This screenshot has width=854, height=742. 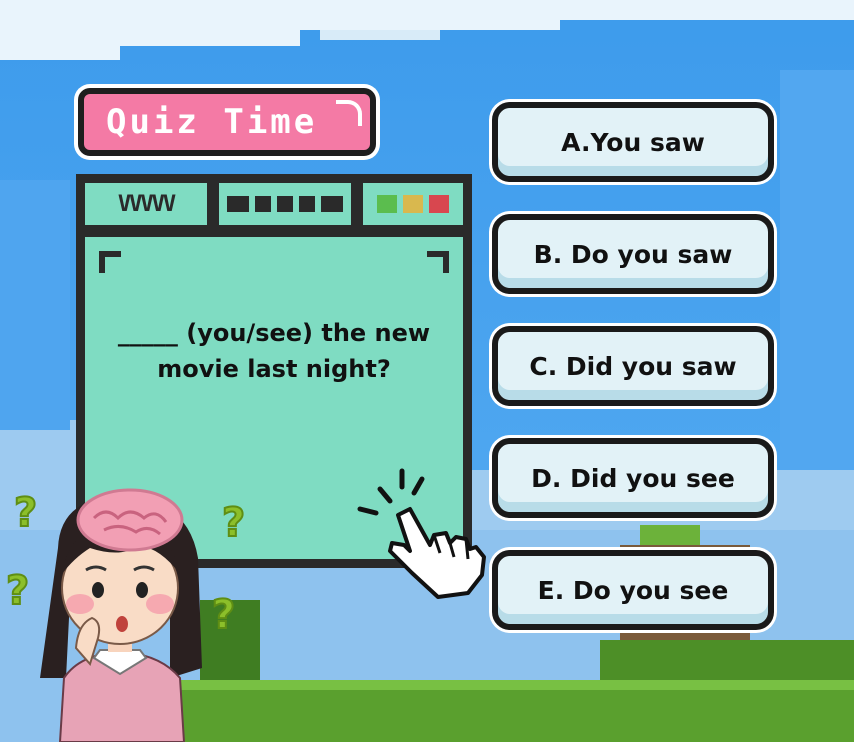 I want to click on window-toolbar: VVVVV, so click(x=274, y=204).